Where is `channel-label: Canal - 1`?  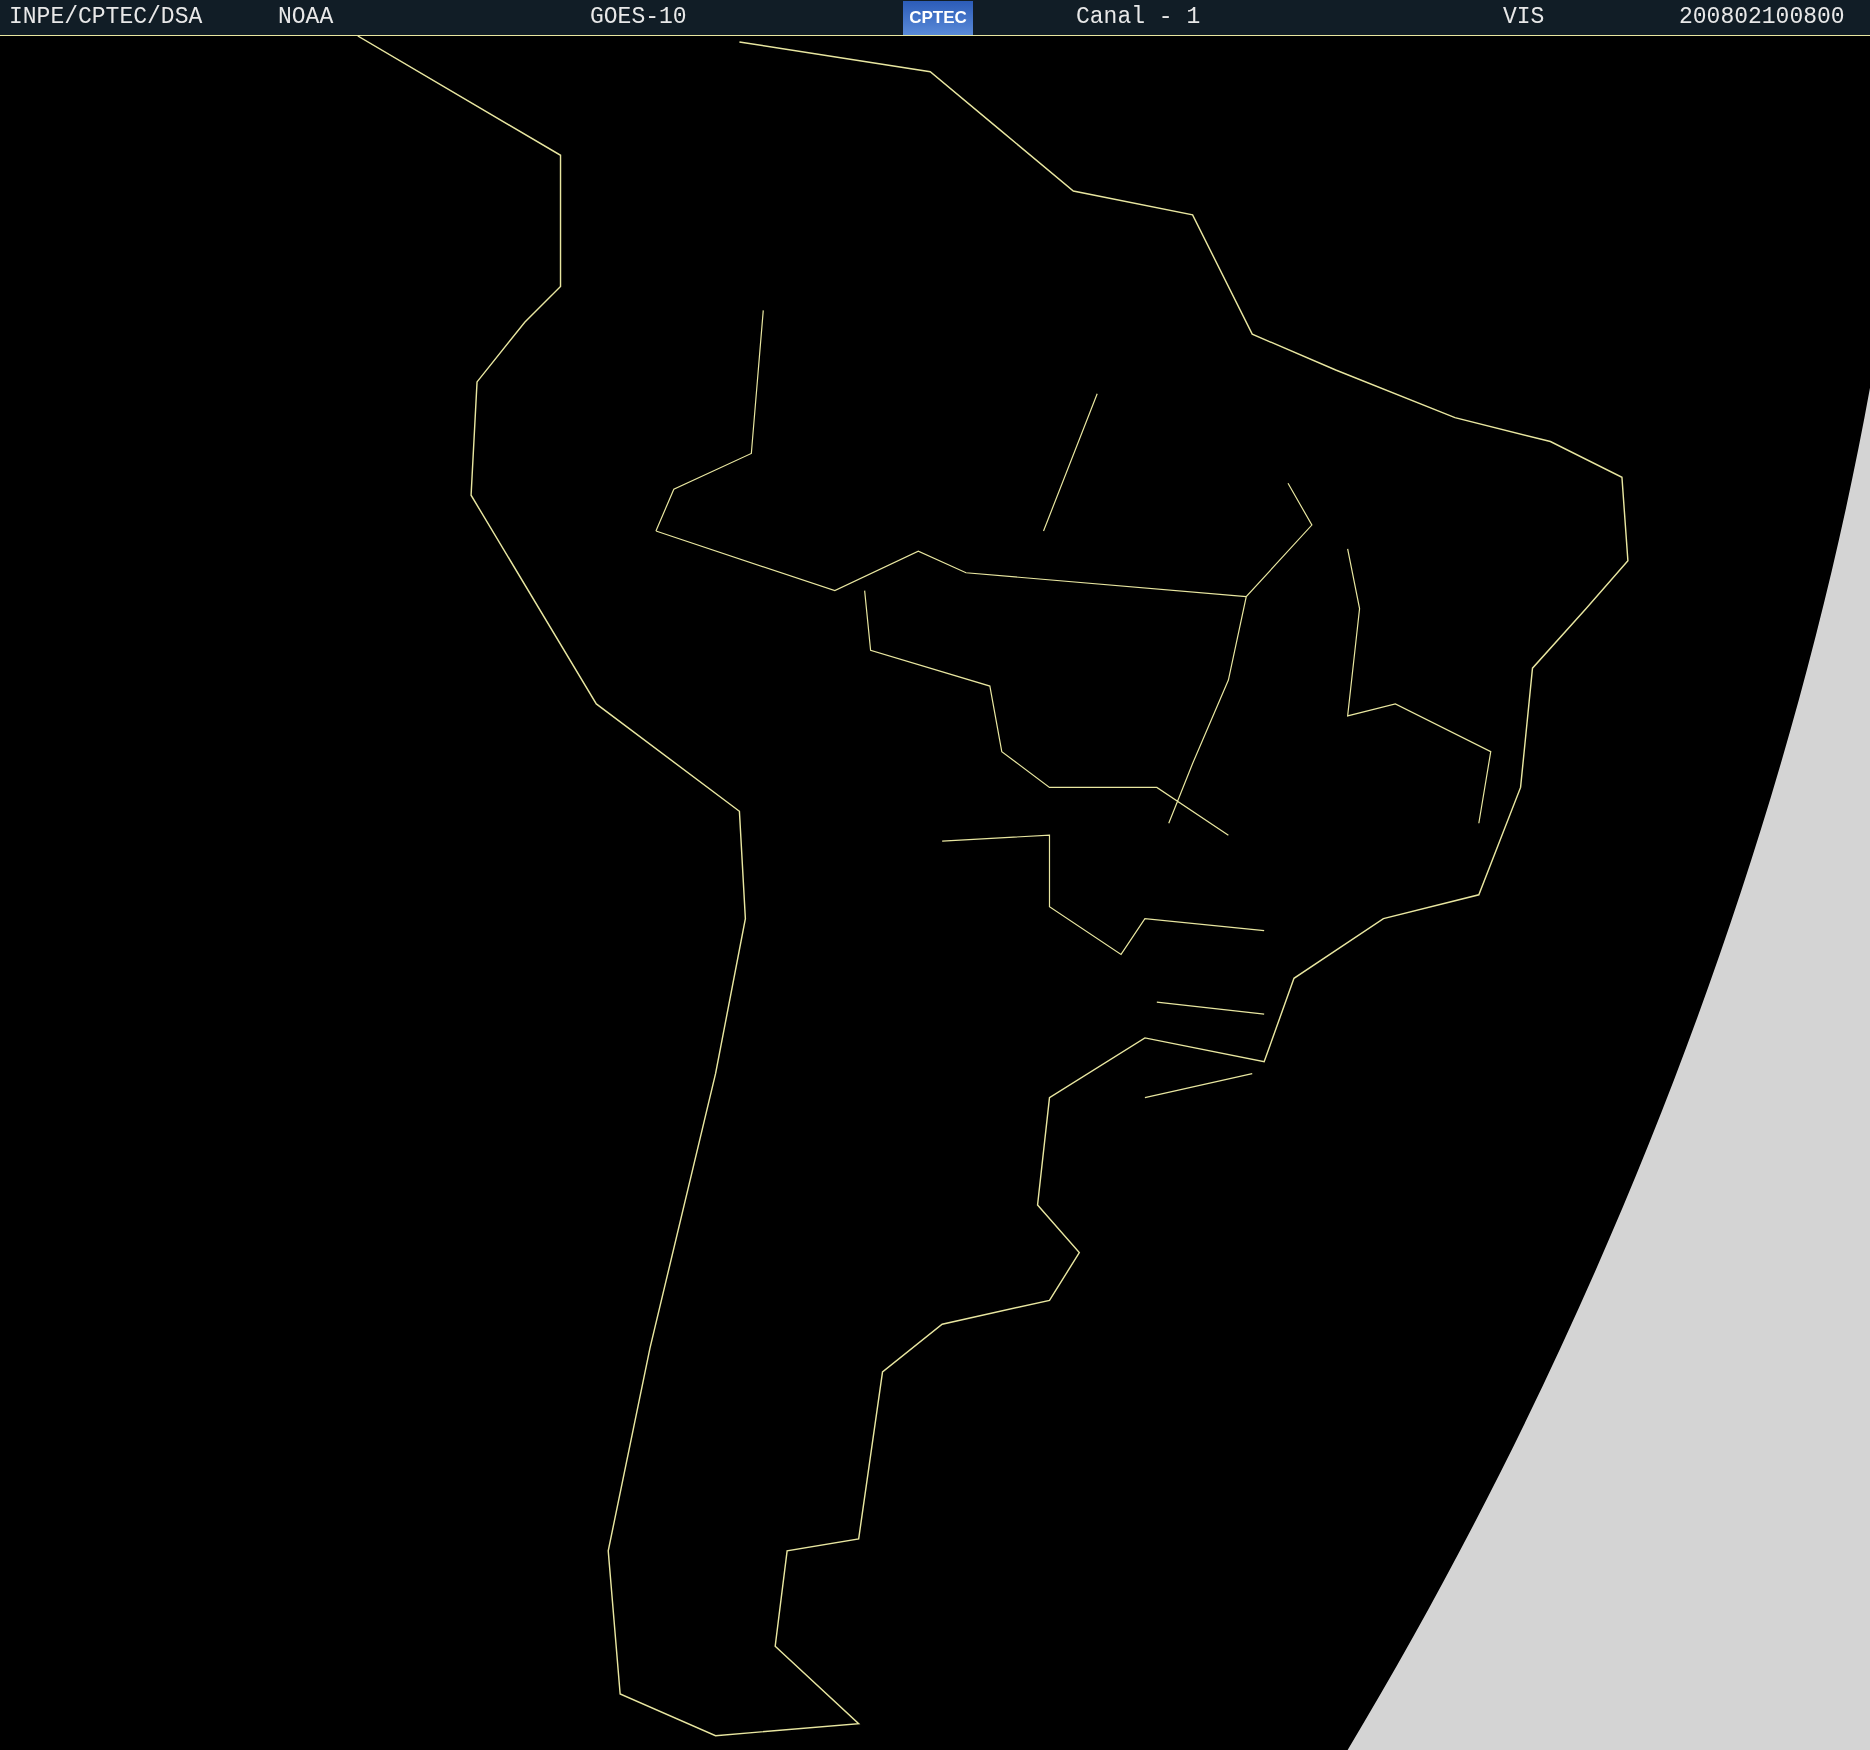
channel-label: Canal - 1 is located at coordinates (1139, 18).